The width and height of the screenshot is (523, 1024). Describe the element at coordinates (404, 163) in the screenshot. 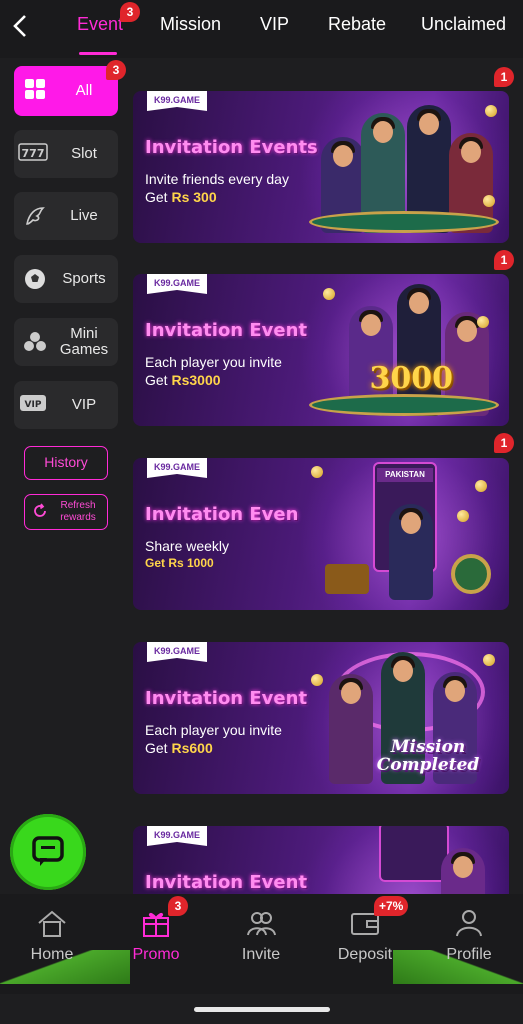

I see `banner-artwork` at that location.